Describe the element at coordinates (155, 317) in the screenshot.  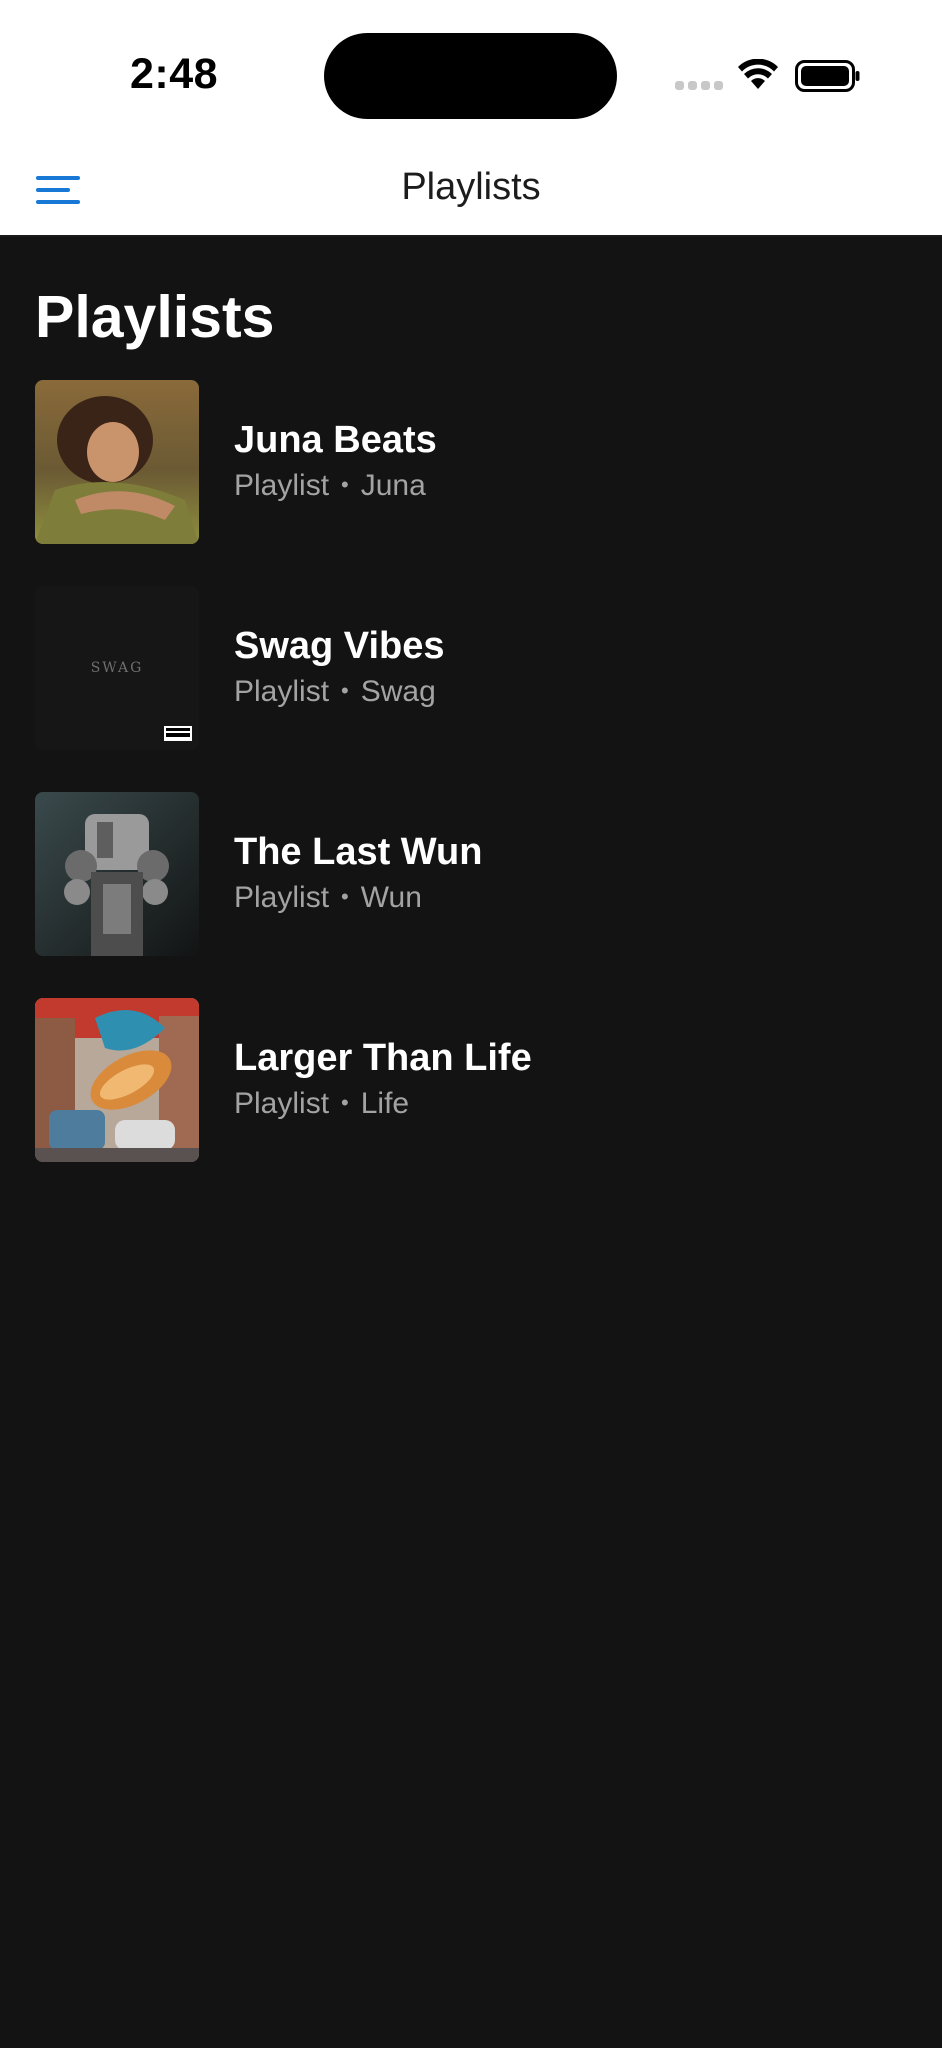
I see `page-title: Playlists` at that location.